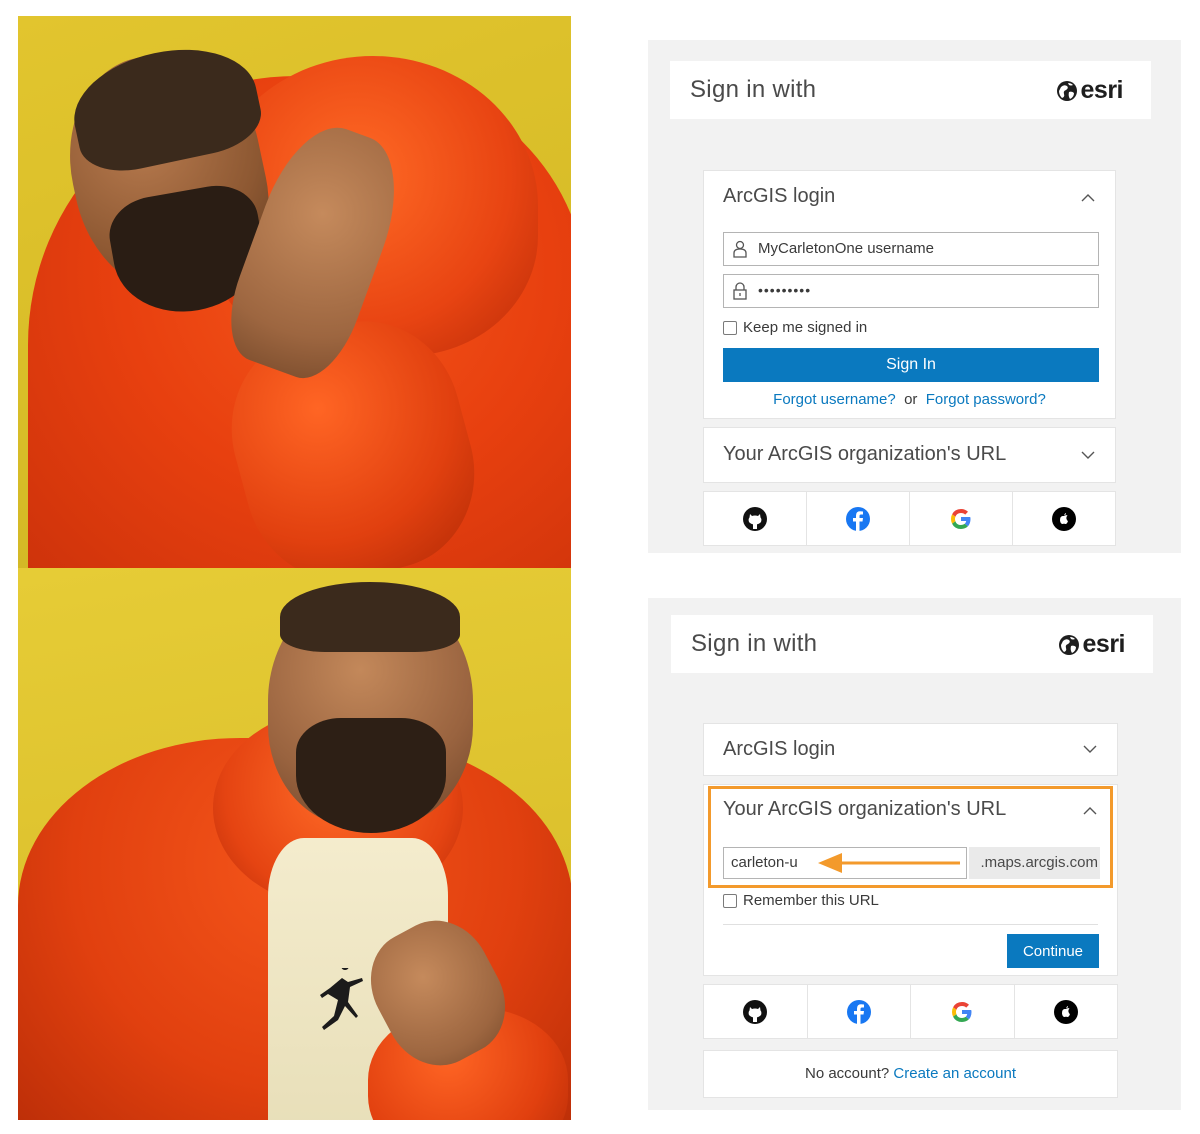 The width and height of the screenshot is (1200, 1134). What do you see at coordinates (811, 900) in the screenshot?
I see `remember-url-label: Remember this URL` at bounding box center [811, 900].